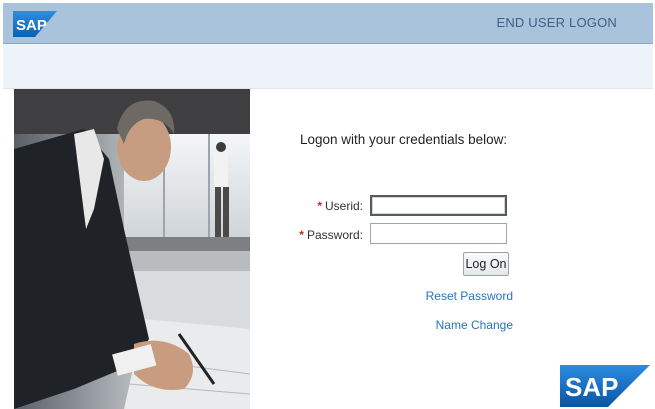 Image resolution: width=655 pixels, height=409 pixels. I want to click on header-bar: SAP END USER LOGON, so click(328, 23).